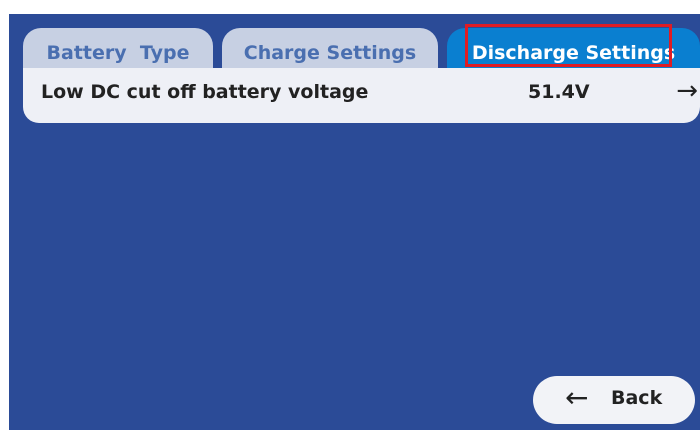 This screenshot has width=700, height=430. I want to click on arrow-right-icon: →, so click(687, 91).